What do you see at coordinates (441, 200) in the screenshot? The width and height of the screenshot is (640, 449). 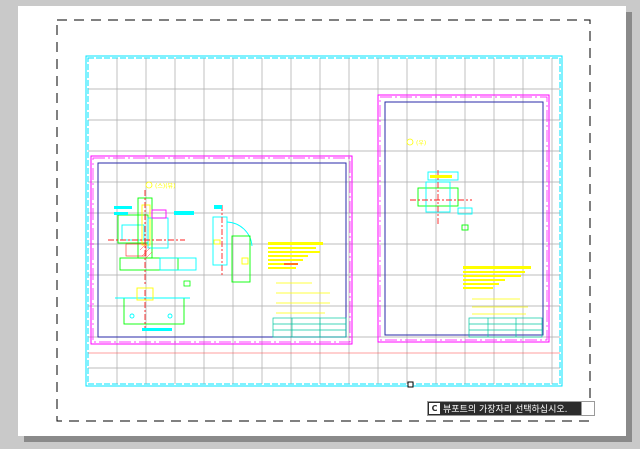 I see `part-drawing-right` at bounding box center [441, 200].